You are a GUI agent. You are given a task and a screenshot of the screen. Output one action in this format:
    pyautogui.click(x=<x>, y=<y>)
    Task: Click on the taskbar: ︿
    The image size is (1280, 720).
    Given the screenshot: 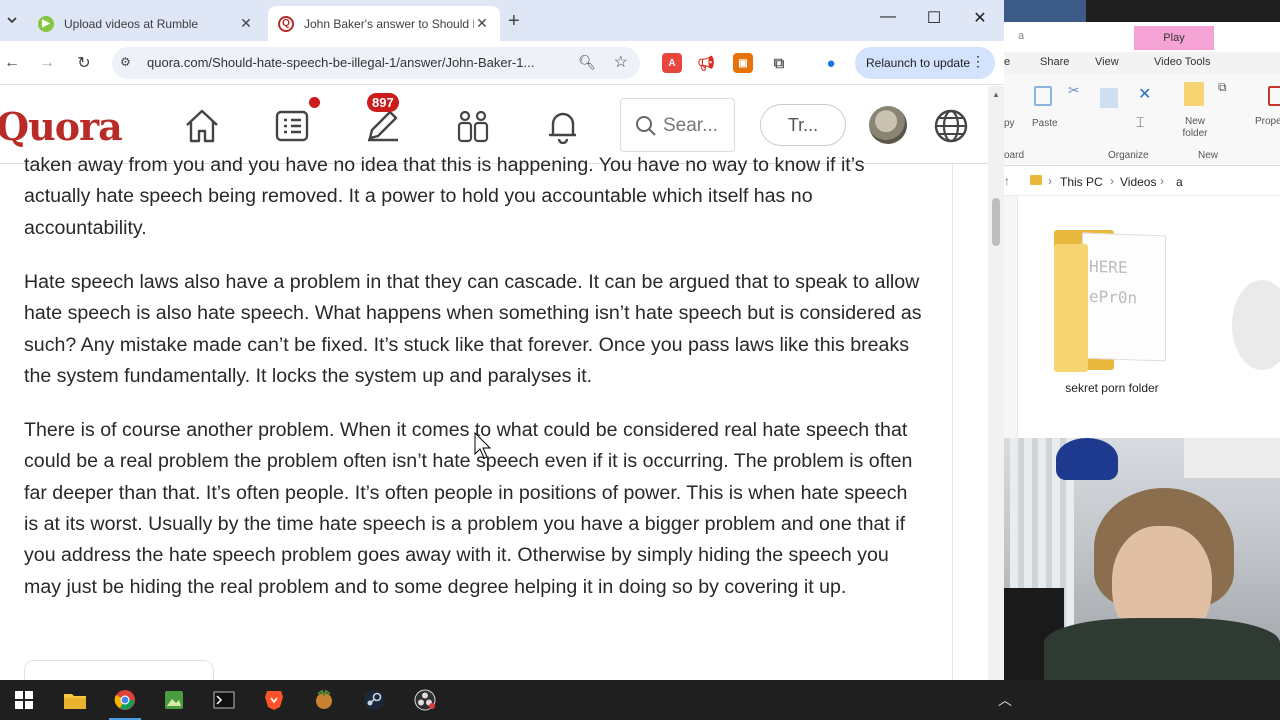 What is the action you would take?
    pyautogui.click(x=640, y=700)
    